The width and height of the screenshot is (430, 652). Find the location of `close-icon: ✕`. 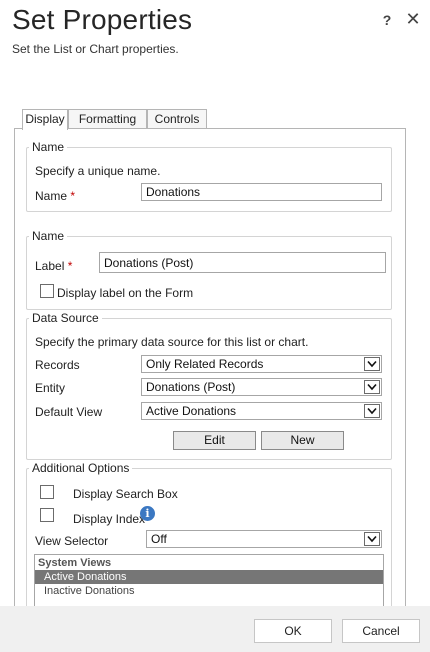

close-icon: ✕ is located at coordinates (413, 19).